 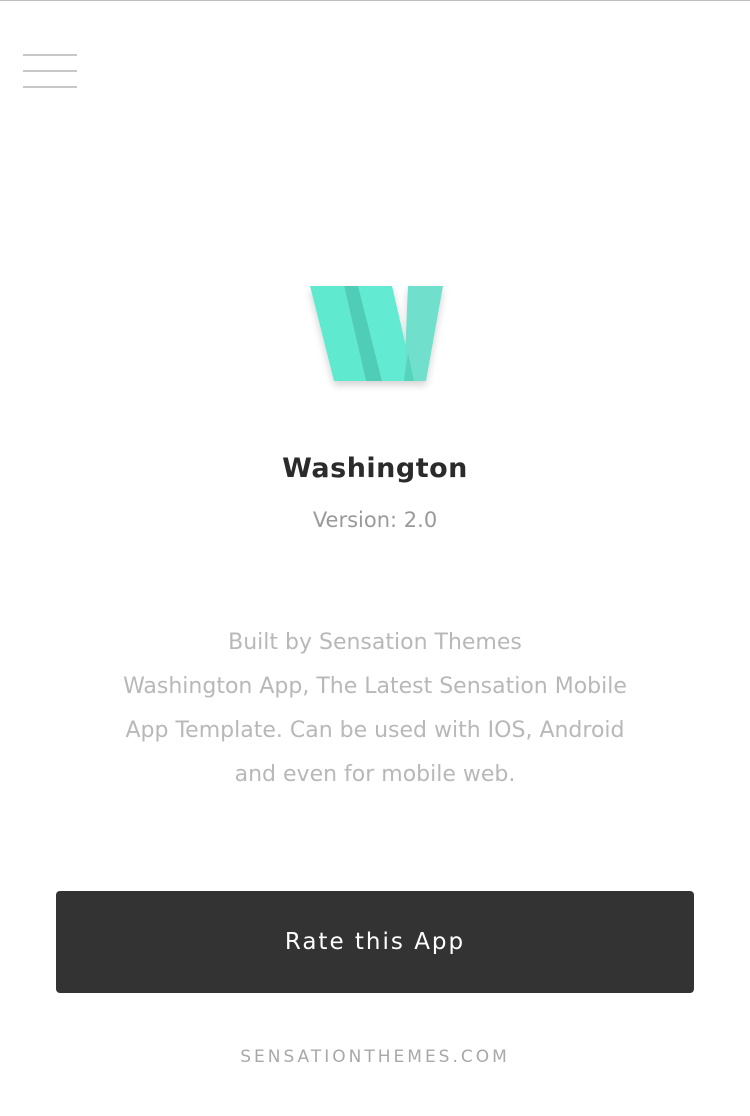 I want to click on description-line: and even for mobile web., so click(x=375, y=774).